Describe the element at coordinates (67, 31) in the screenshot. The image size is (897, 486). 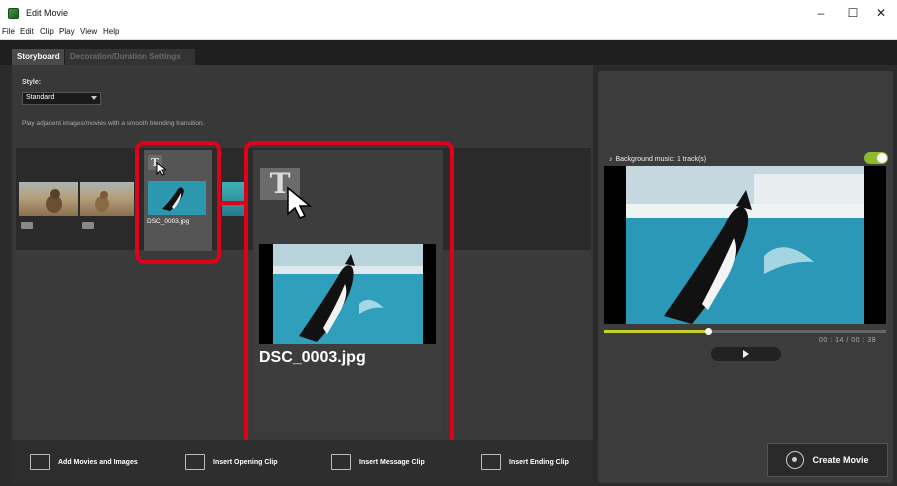
I see `menu-play: Play` at that location.